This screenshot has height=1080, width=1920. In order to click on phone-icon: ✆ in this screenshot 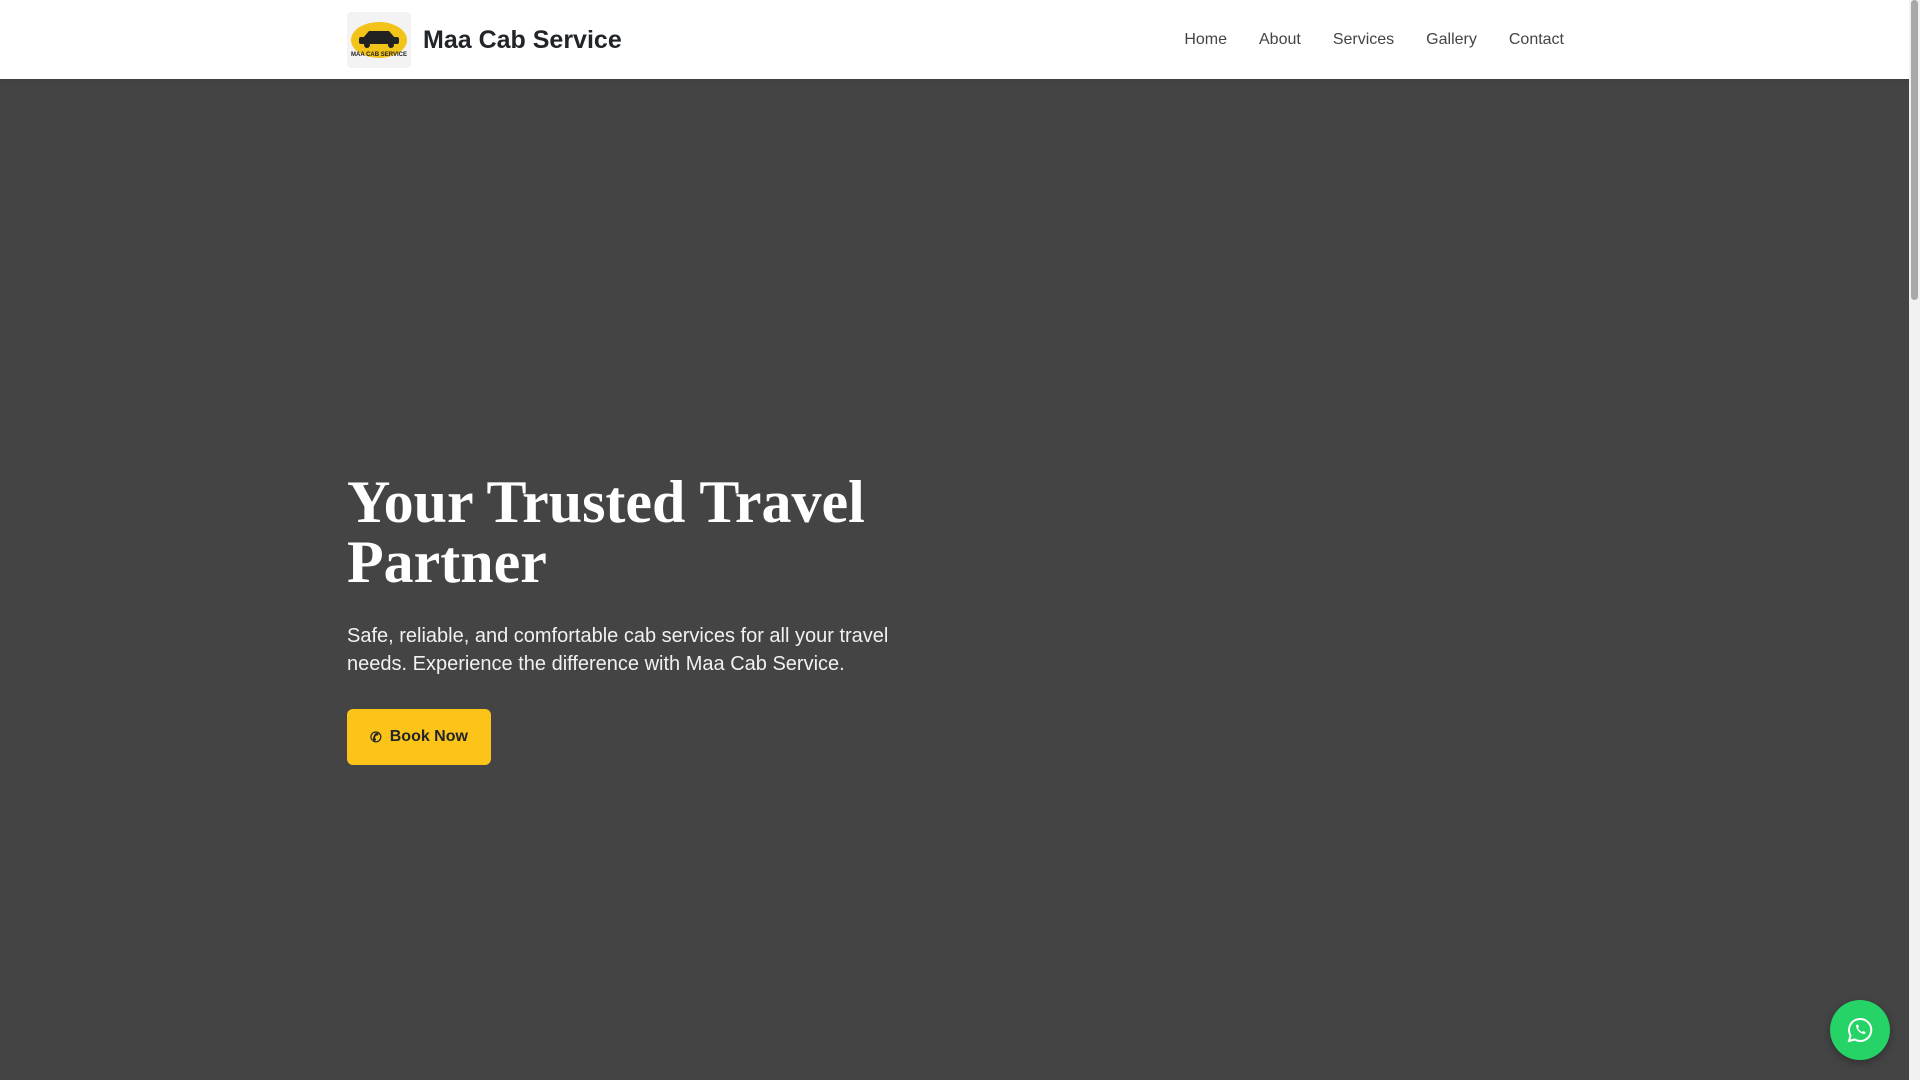, I will do `click(376, 736)`.